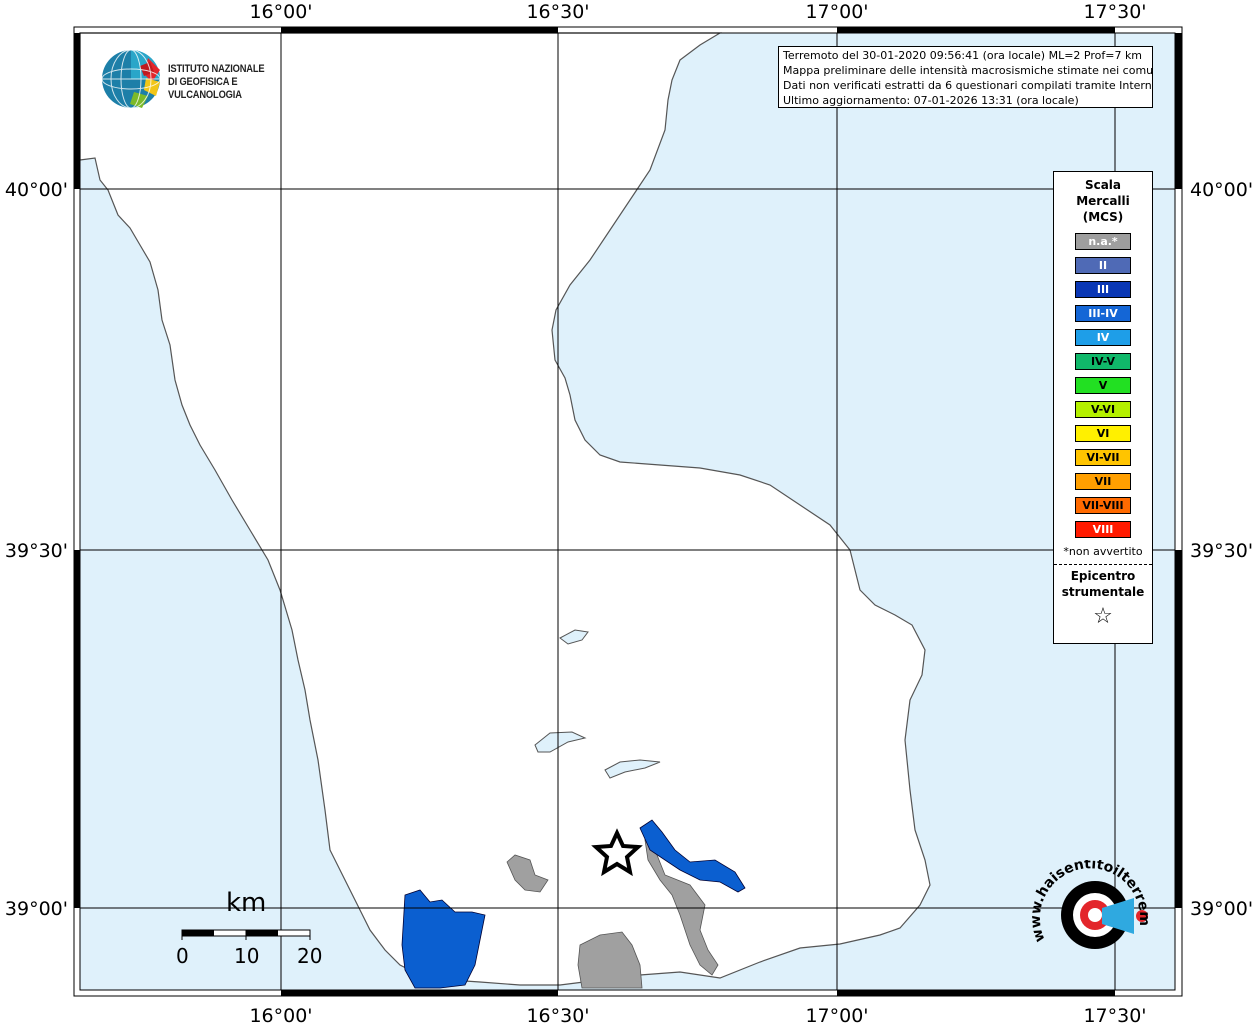 Image resolution: width=1255 pixels, height=1024 pixels. I want to click on legend-item-viii: VIII, so click(1103, 529).